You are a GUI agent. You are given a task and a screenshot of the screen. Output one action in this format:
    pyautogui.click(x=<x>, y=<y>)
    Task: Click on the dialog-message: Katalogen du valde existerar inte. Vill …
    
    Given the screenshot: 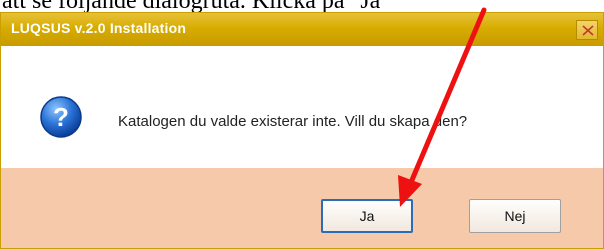 What is the action you would take?
    pyautogui.click(x=293, y=121)
    